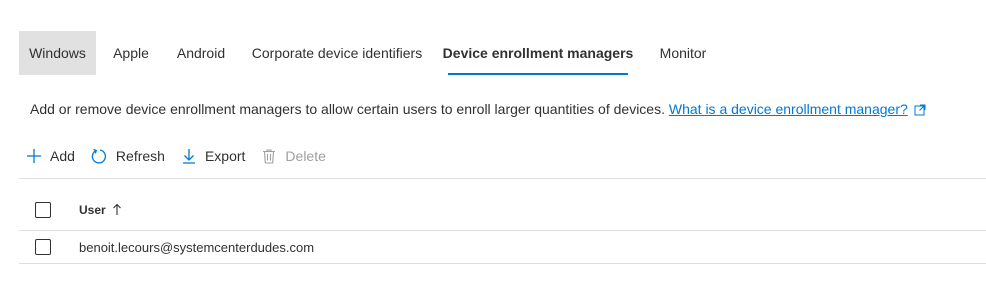 This screenshot has width=986, height=292. I want to click on command-bar: Add Refresh Export Delete, so click(184, 156).